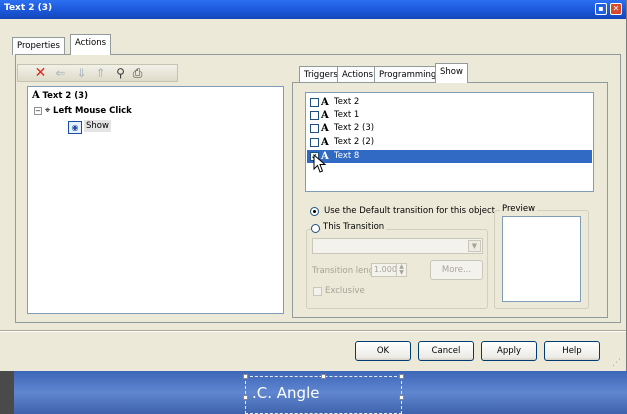 Image resolution: width=627 pixels, height=414 pixels. Describe the element at coordinates (75, 127) in the screenshot. I see `show-action-icon: ◉` at that location.